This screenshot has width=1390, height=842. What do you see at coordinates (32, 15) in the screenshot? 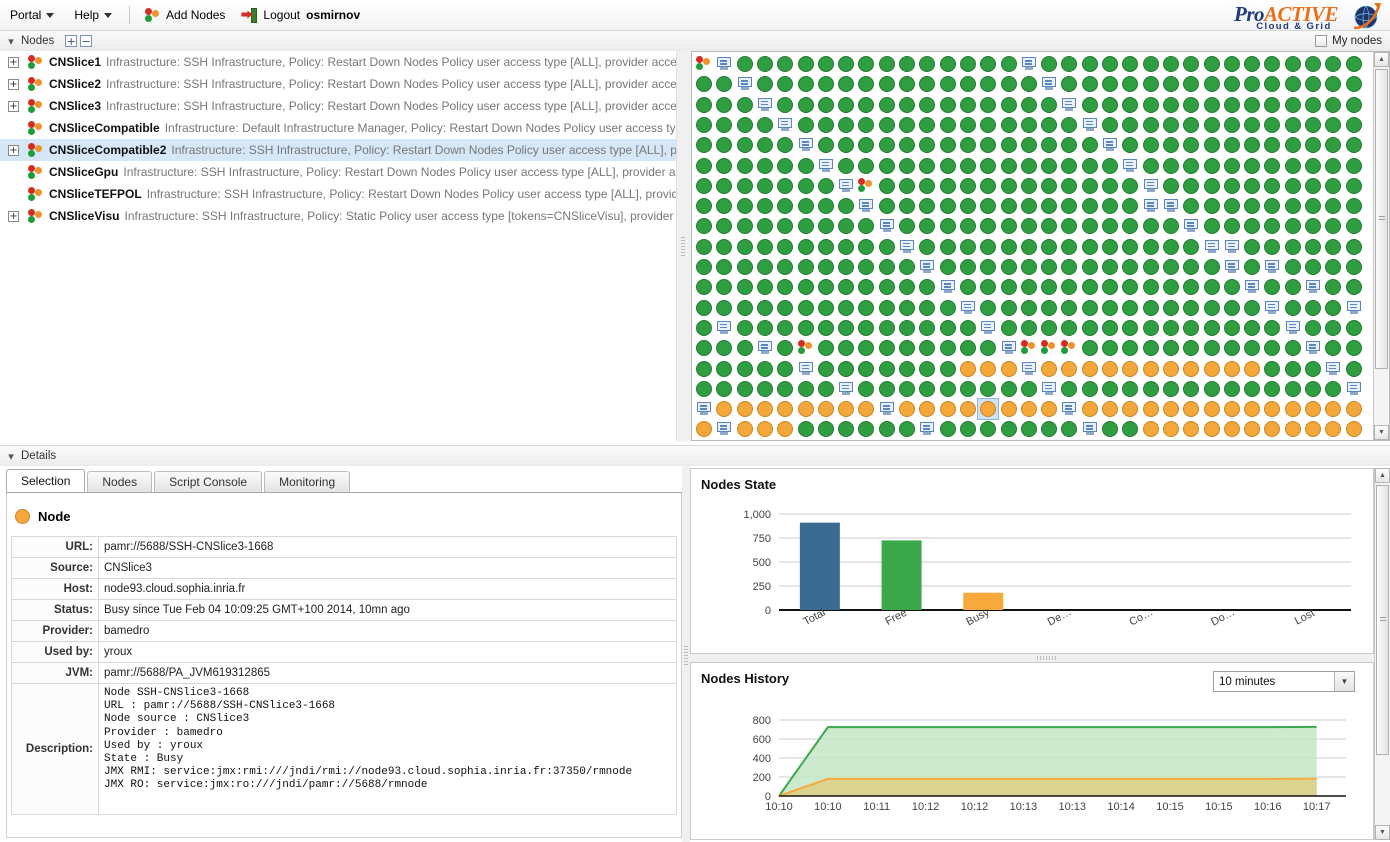
I see `menu-portal: Portal` at bounding box center [32, 15].